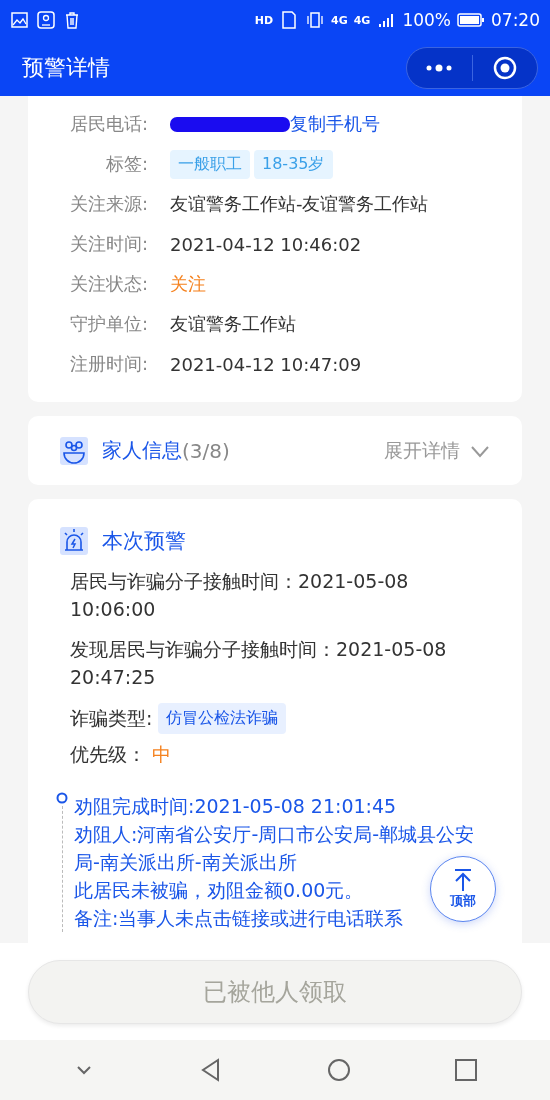  I want to click on field-label: 优先级：, so click(108, 754).